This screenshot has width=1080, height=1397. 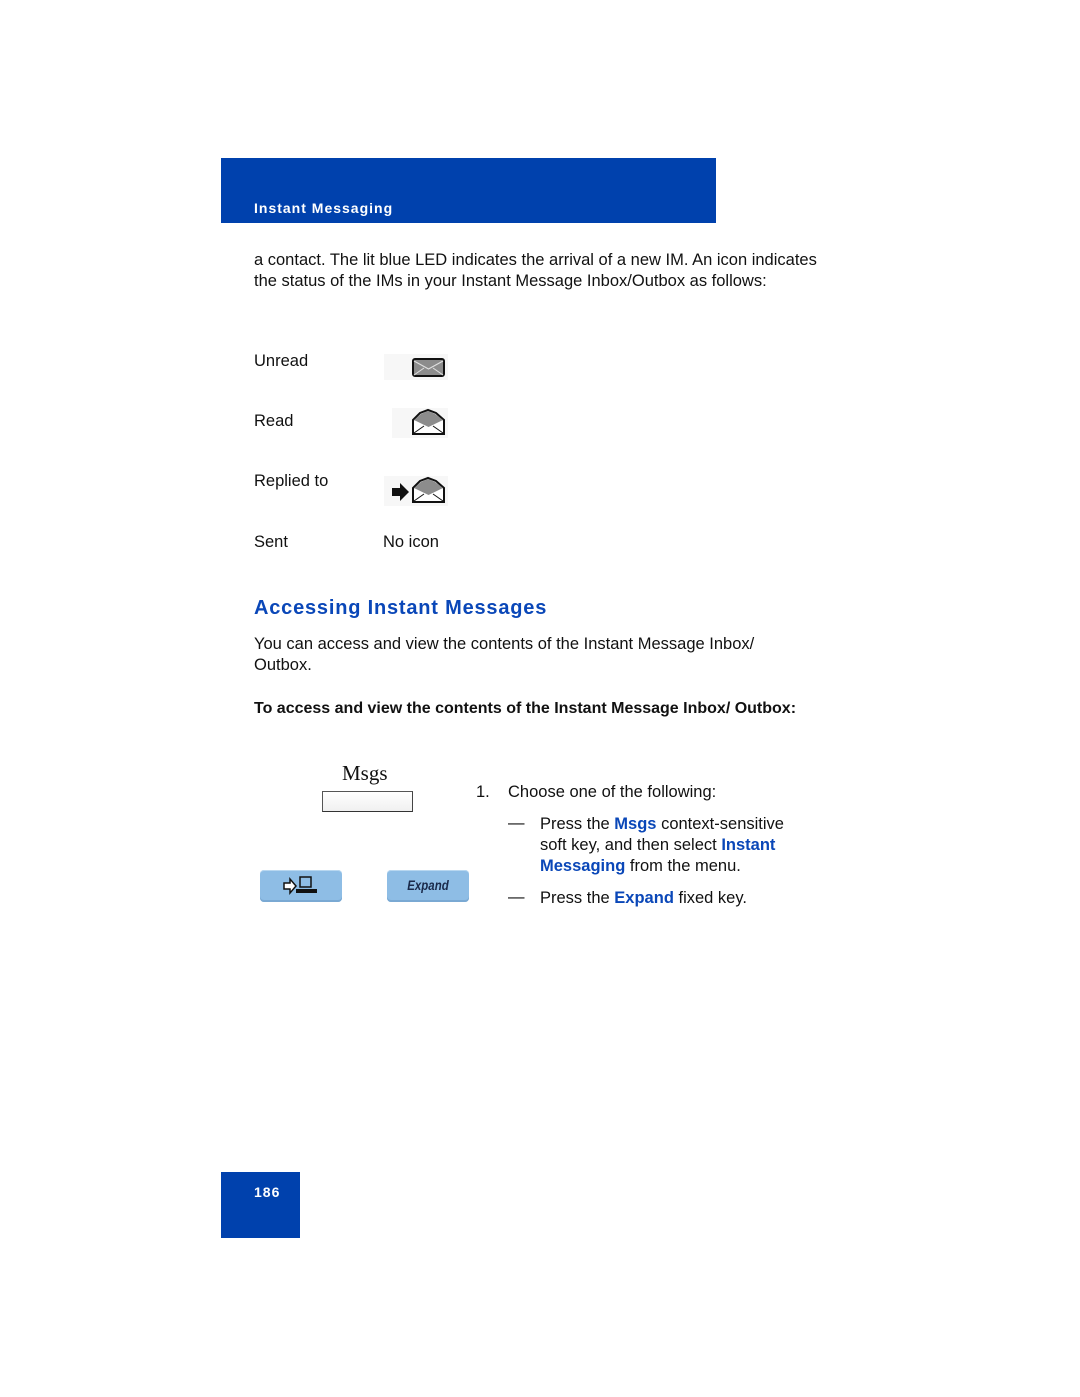 What do you see at coordinates (401, 608) in the screenshot?
I see `section-heading: Accessing Instant Messages` at bounding box center [401, 608].